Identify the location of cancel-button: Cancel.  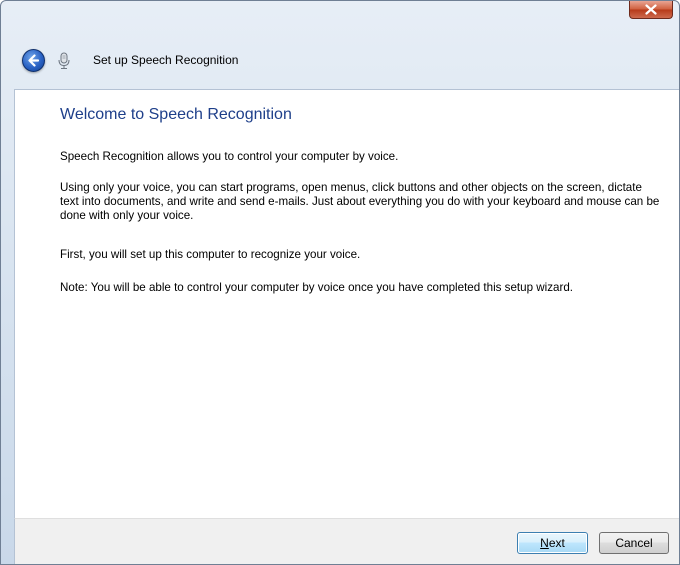
(634, 543).